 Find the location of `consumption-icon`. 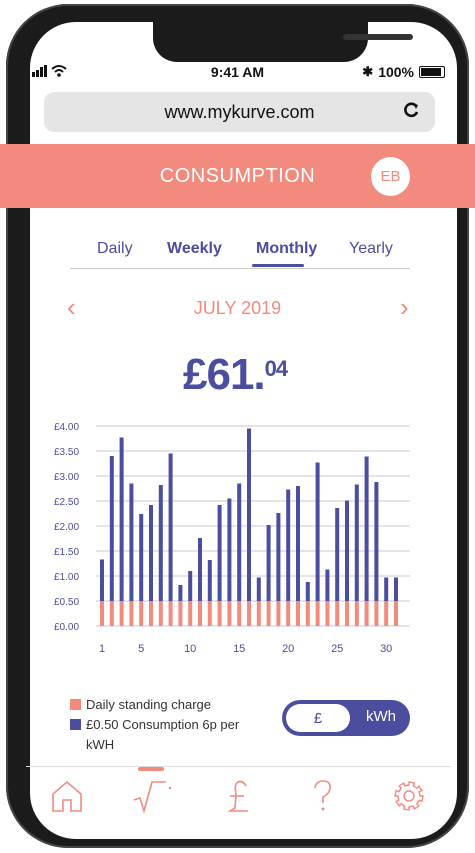

consumption-icon is located at coordinates (152, 797).